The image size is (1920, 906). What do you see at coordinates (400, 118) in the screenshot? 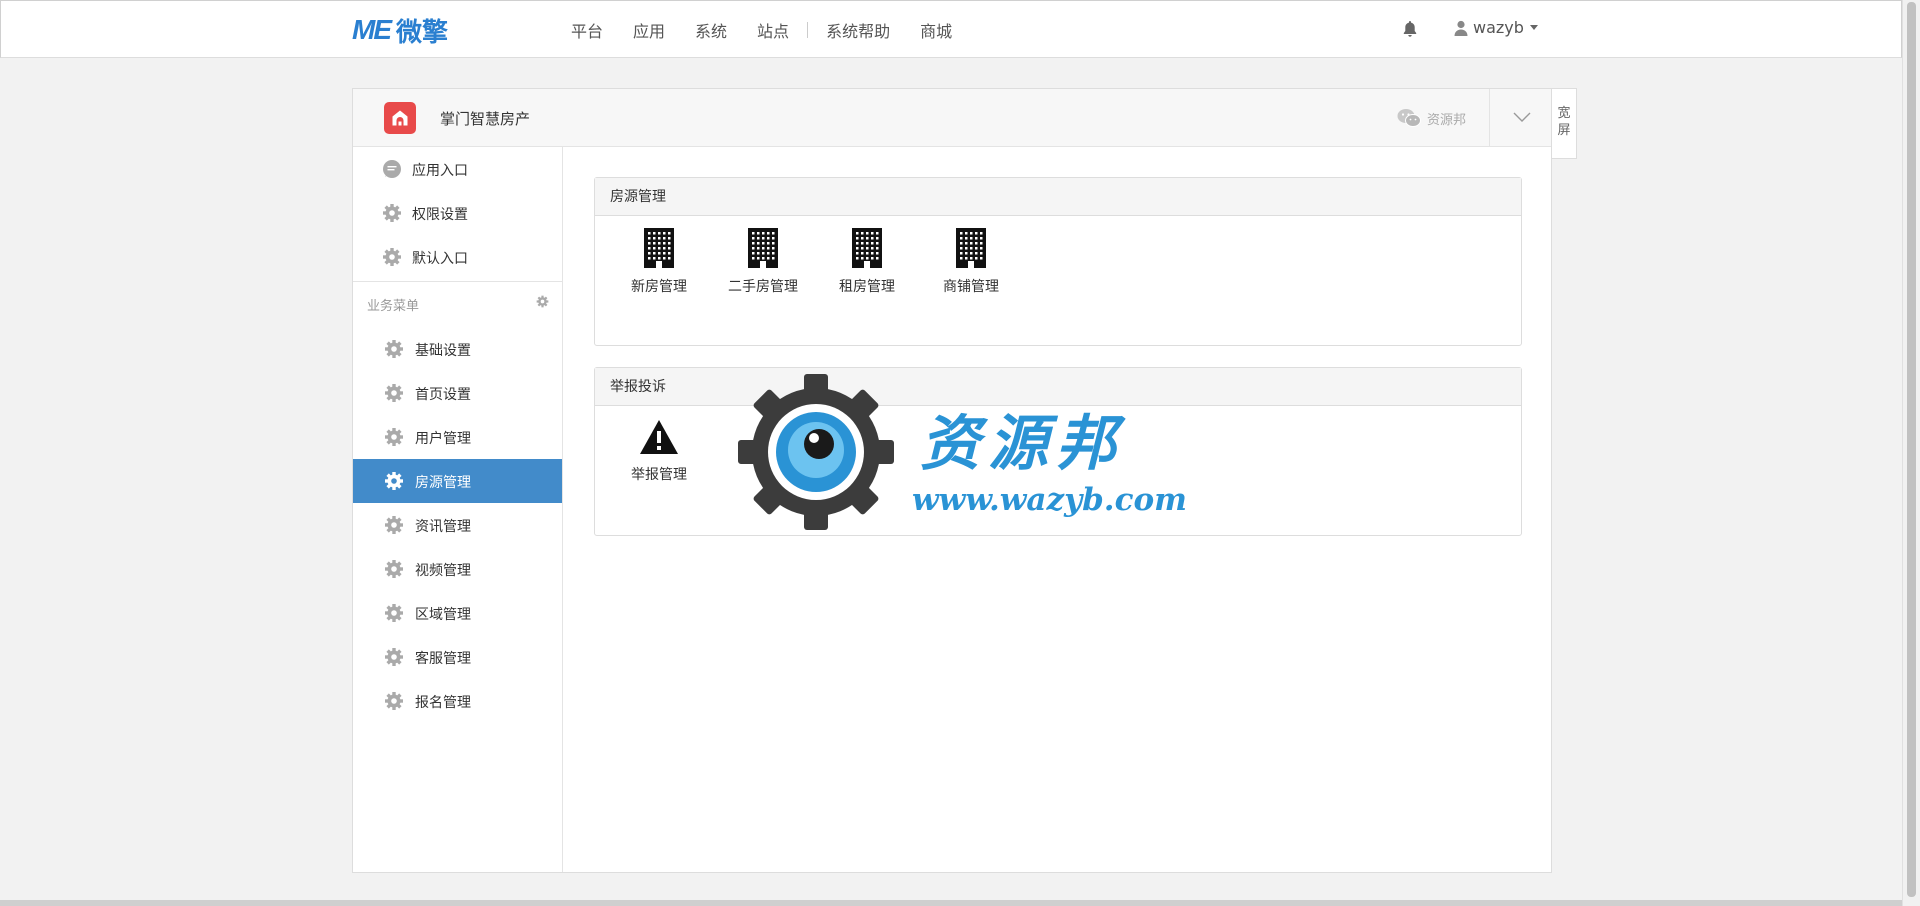
I see `house-icon` at bounding box center [400, 118].